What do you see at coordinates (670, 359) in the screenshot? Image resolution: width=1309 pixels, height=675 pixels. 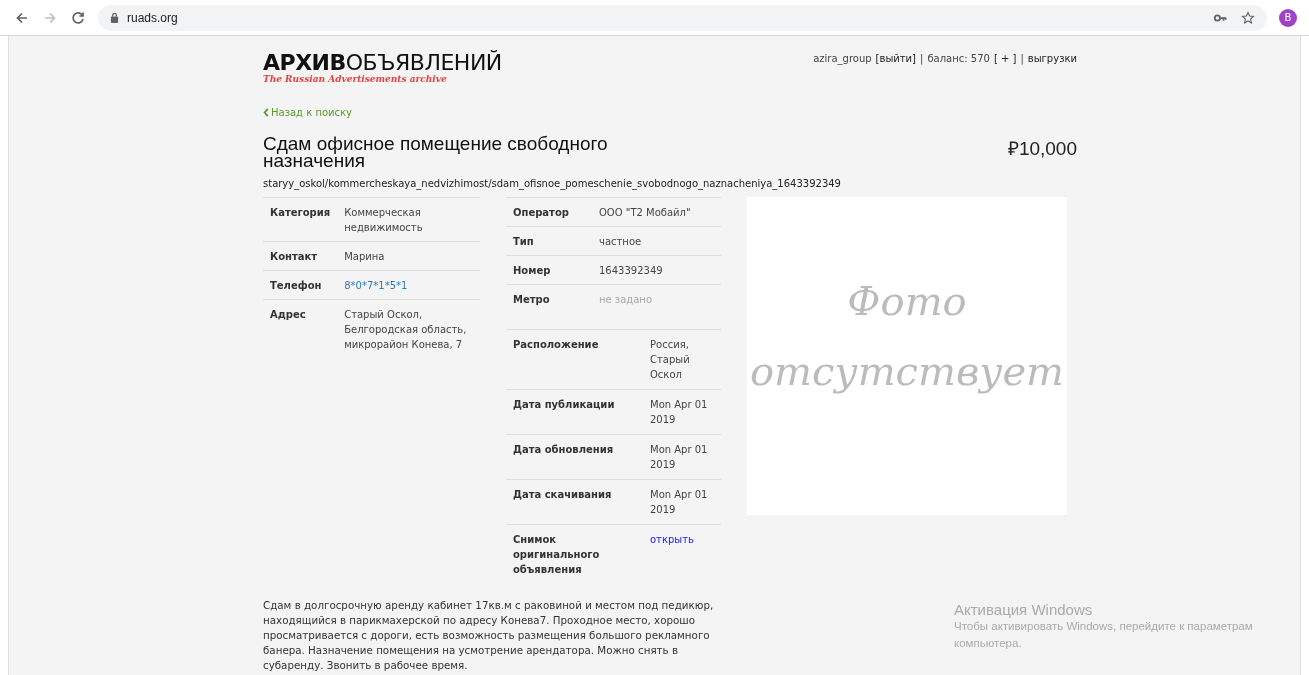 I see `field-value: Россия, Старый Оскол` at bounding box center [670, 359].